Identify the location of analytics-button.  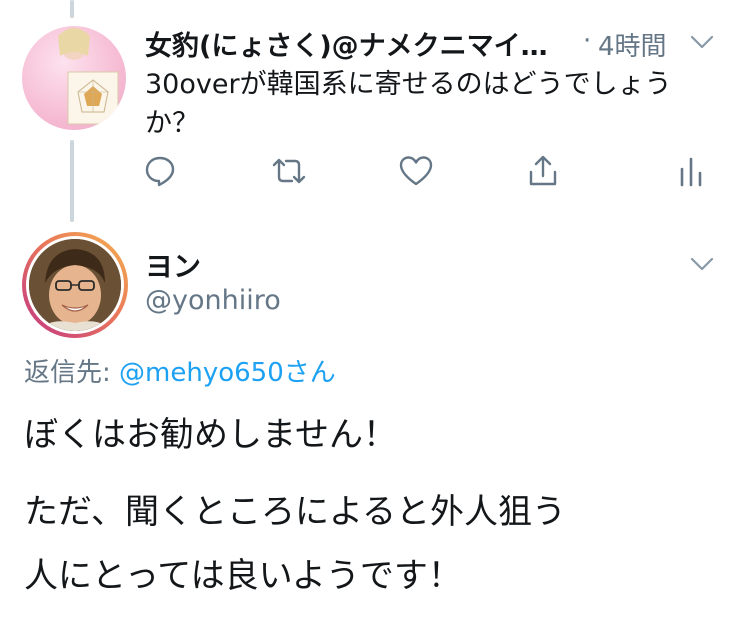
(691, 171).